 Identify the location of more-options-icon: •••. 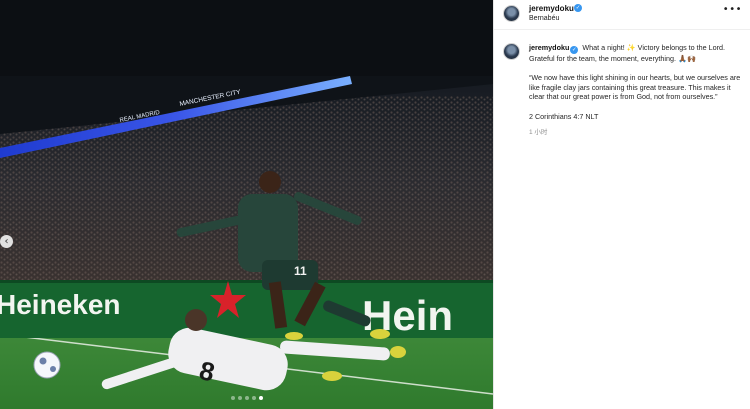
(732, 9).